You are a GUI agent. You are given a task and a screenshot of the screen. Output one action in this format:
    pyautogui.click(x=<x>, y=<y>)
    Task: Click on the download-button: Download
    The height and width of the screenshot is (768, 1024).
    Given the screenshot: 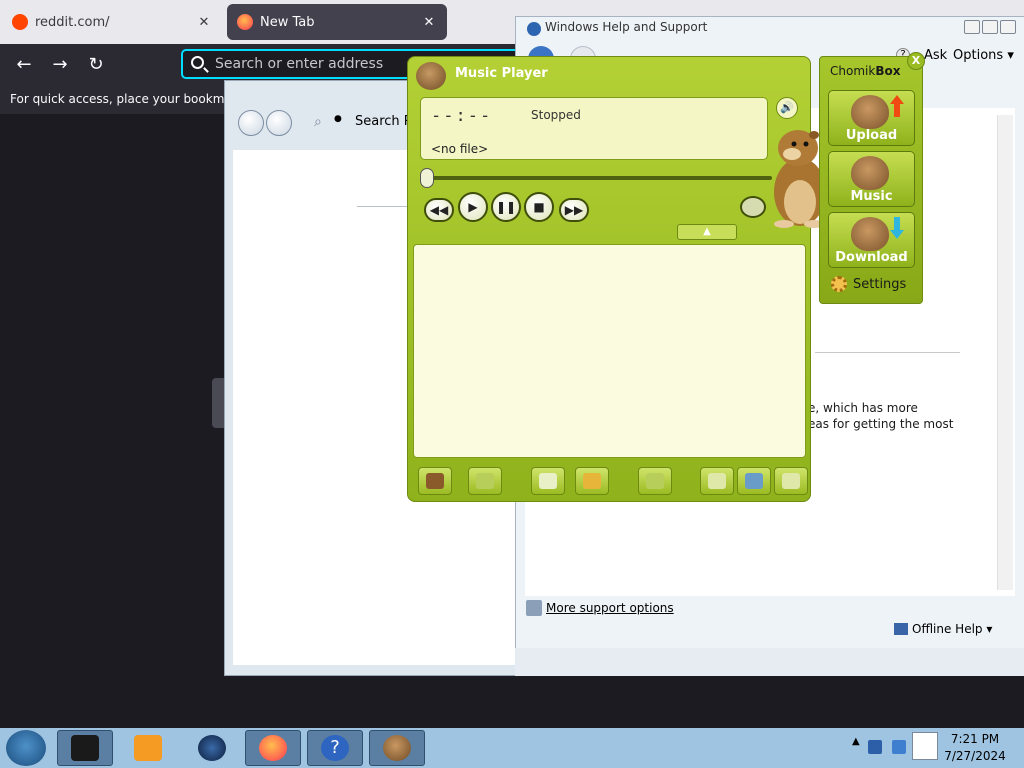 What is the action you would take?
    pyautogui.click(x=871, y=240)
    